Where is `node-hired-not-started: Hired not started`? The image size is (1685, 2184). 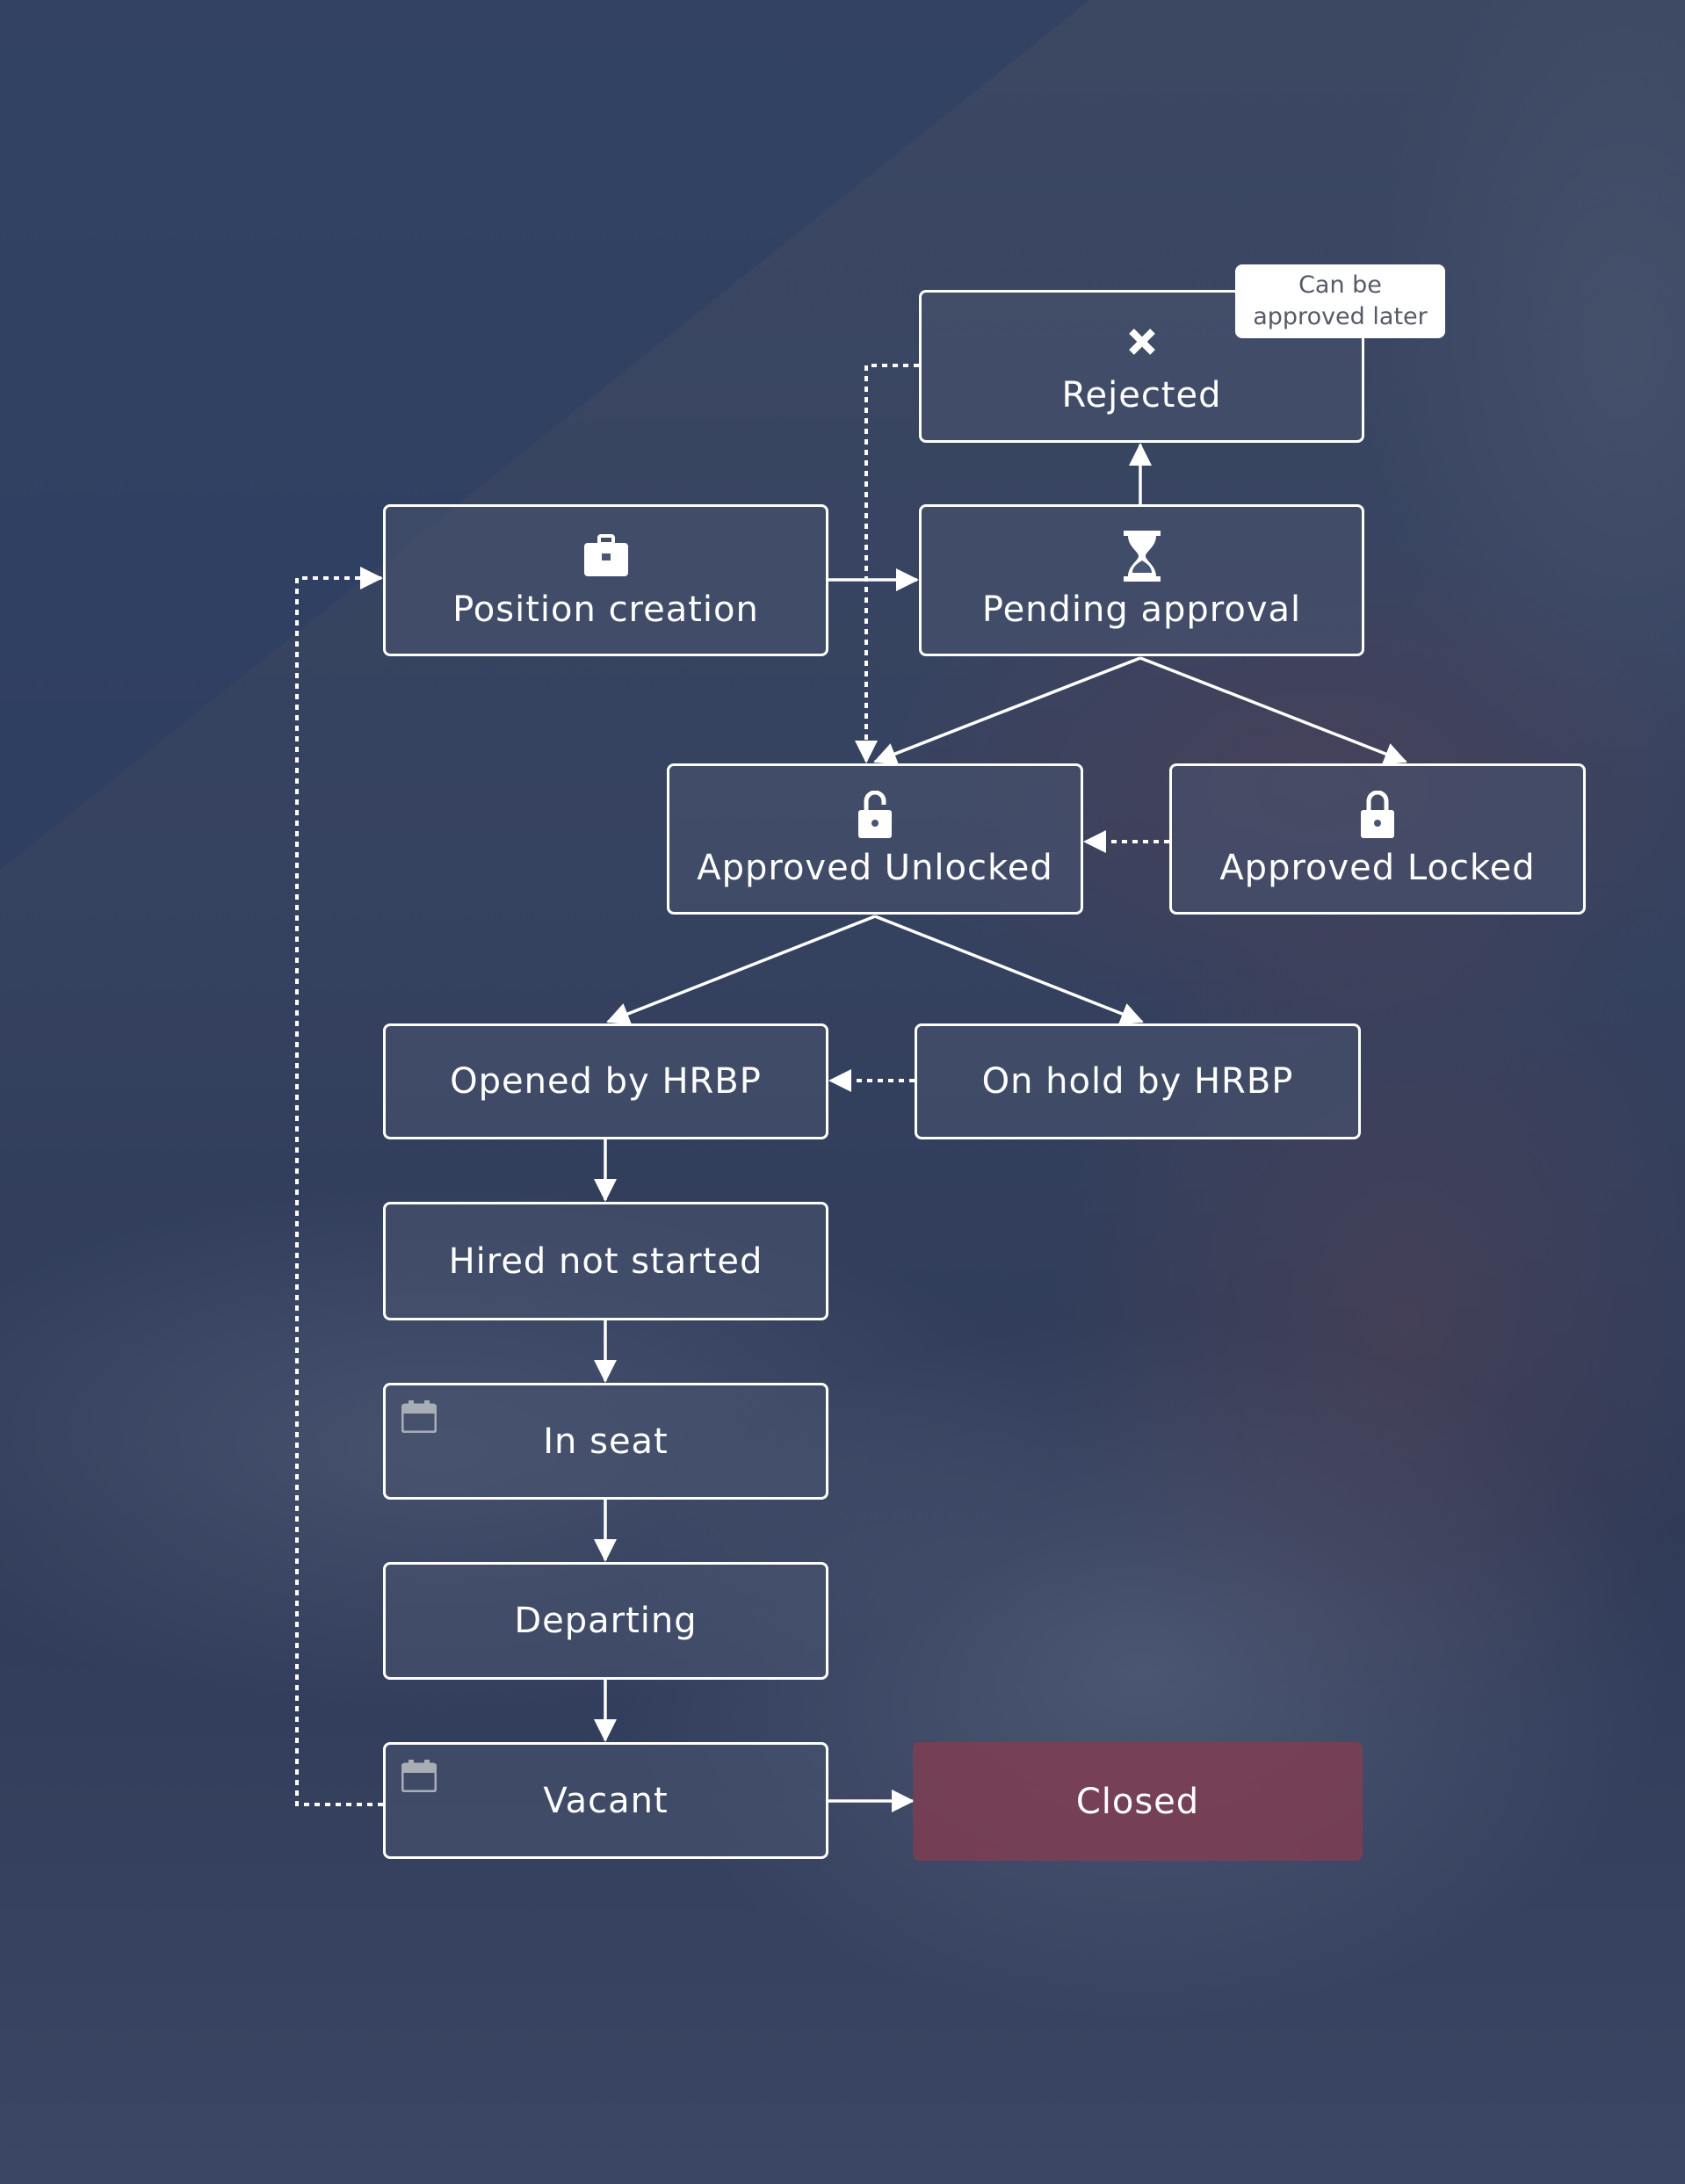
node-hired-not-started: Hired not started is located at coordinates (605, 1261).